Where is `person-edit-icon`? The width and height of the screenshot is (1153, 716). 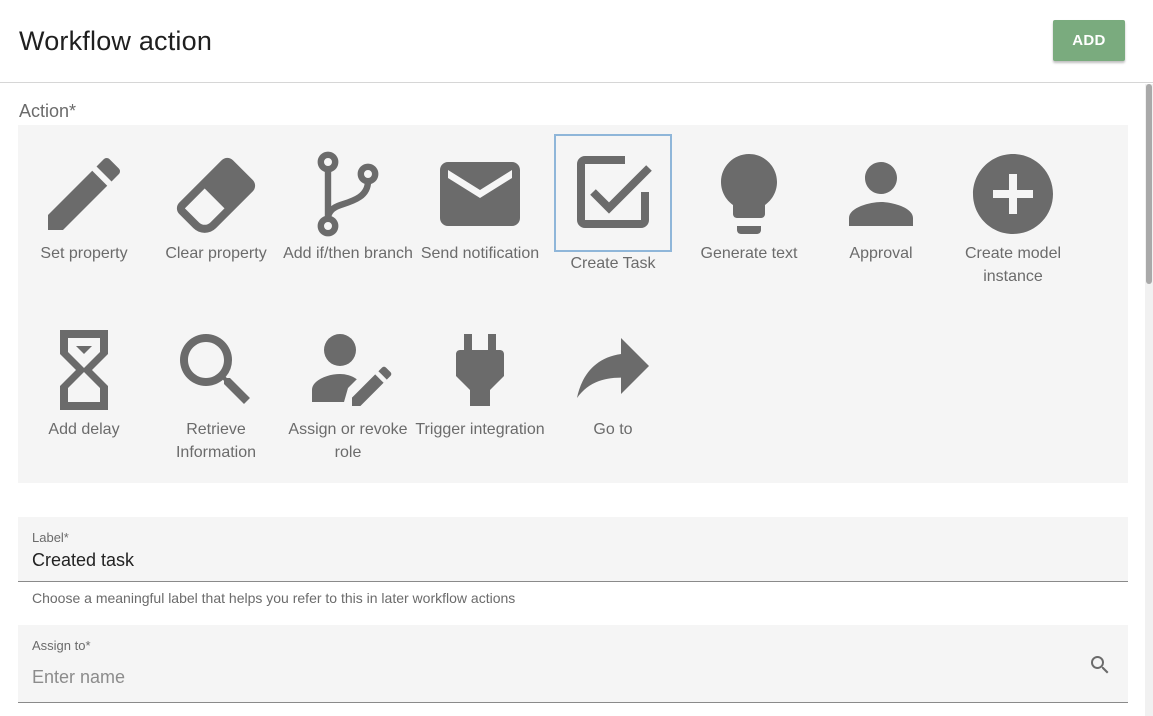
person-edit-icon is located at coordinates (352, 370).